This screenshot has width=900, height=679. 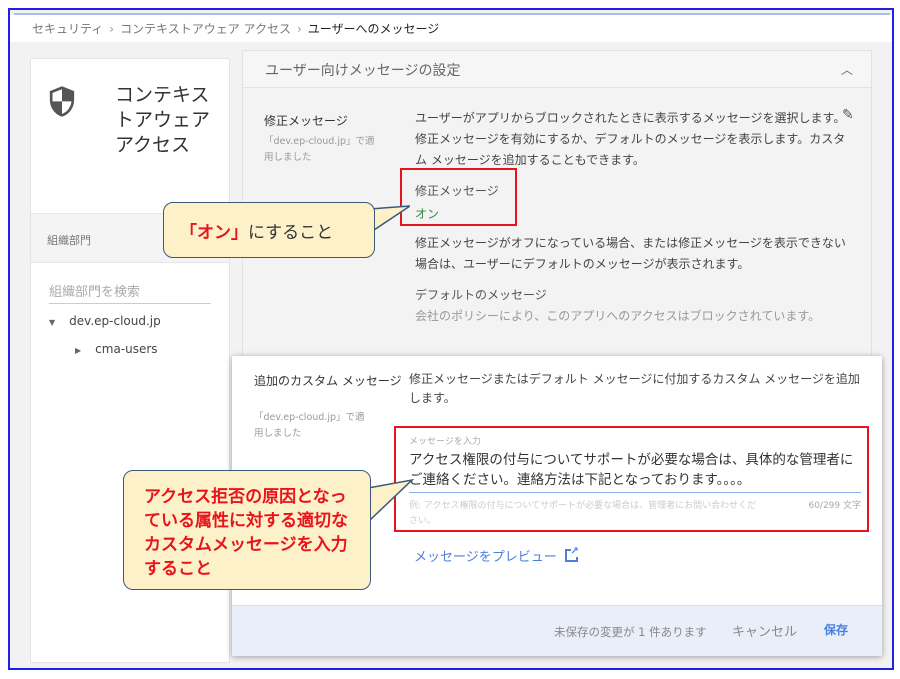 I want to click on panel-title: ユーザー向けメッセージの設定, so click(x=363, y=71).